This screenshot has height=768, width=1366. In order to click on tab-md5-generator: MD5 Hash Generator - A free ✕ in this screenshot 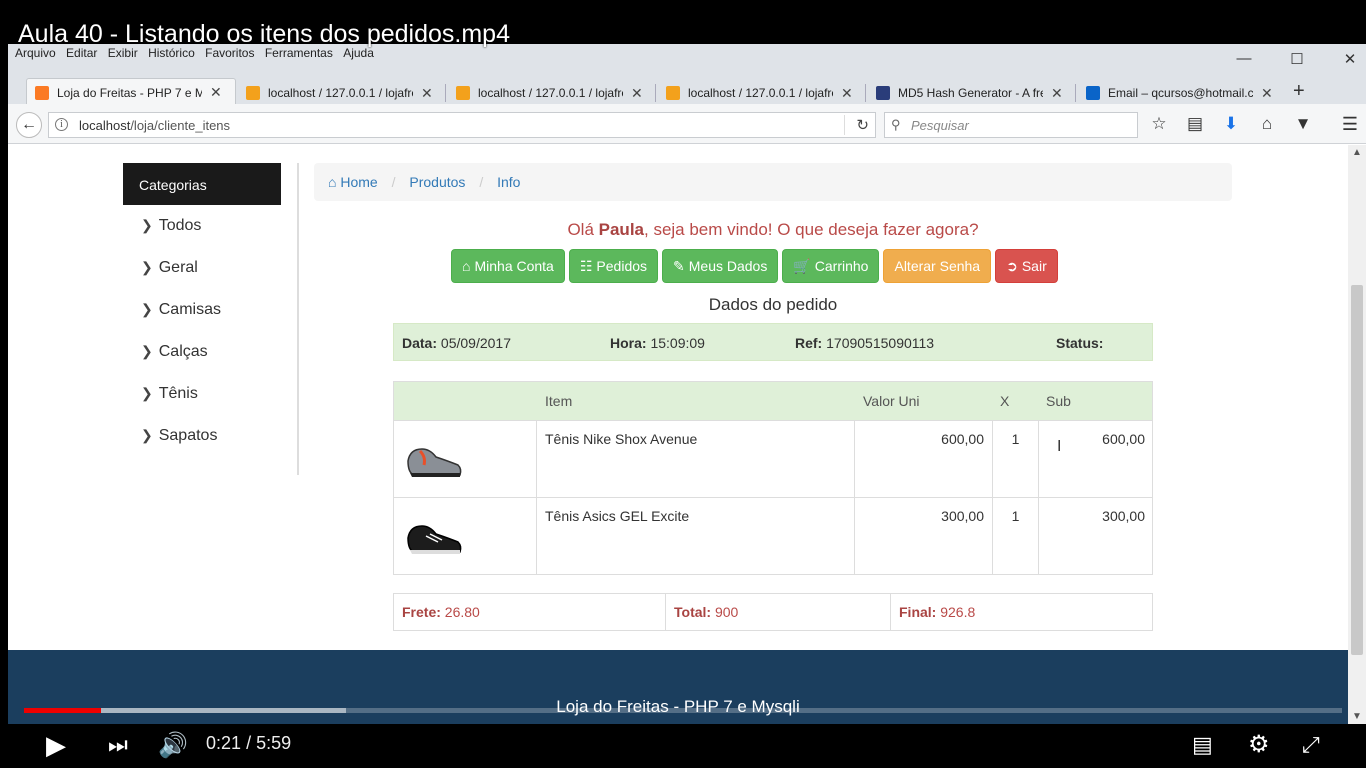, I will do `click(970, 93)`.